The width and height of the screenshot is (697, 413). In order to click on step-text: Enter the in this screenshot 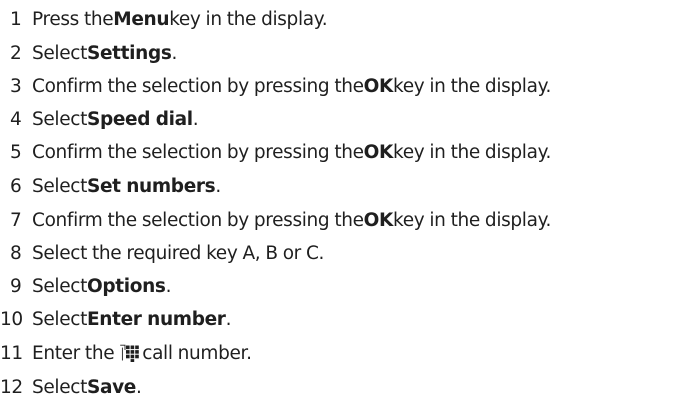, I will do `click(73, 353)`.